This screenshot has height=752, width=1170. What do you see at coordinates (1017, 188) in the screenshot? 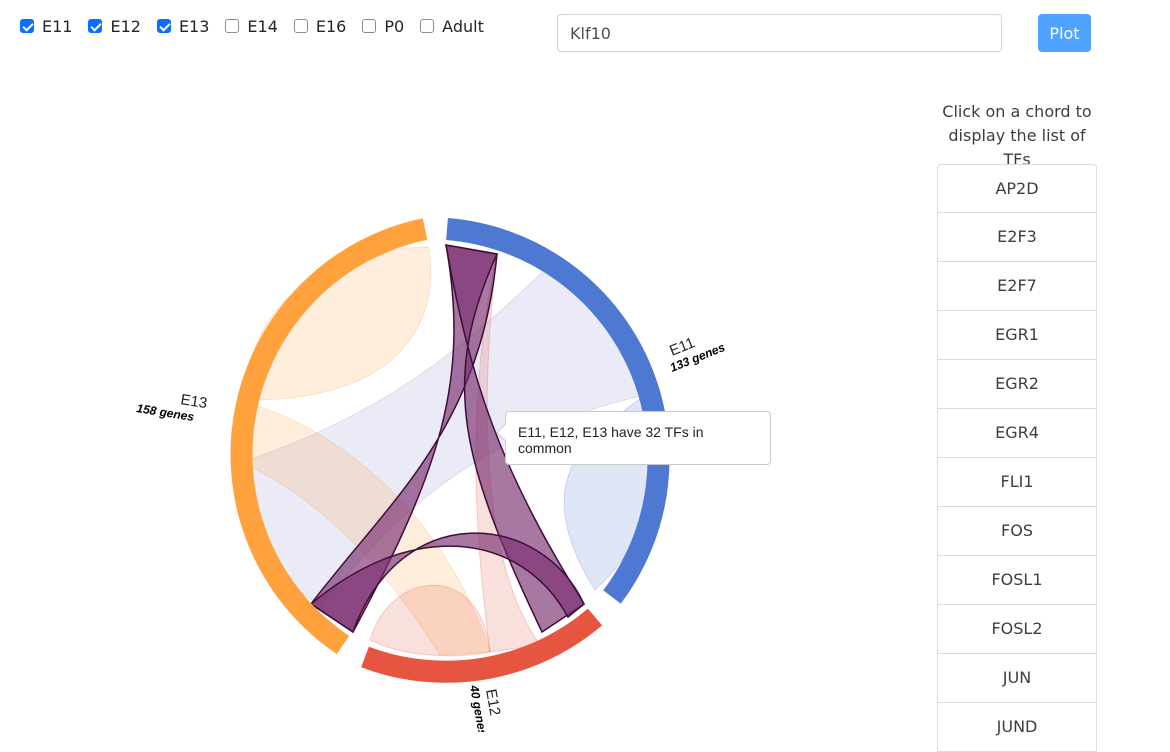
I see `tf-item-ap2d: AP2D` at bounding box center [1017, 188].